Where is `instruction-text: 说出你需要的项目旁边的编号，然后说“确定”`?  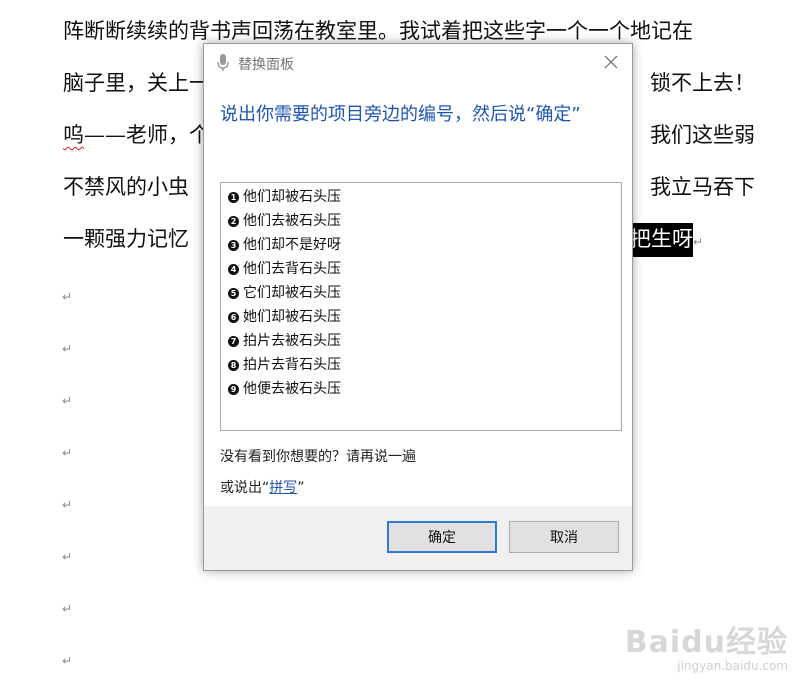 instruction-text: 说出你需要的项目旁边的编号，然后说“确定” is located at coordinates (400, 114).